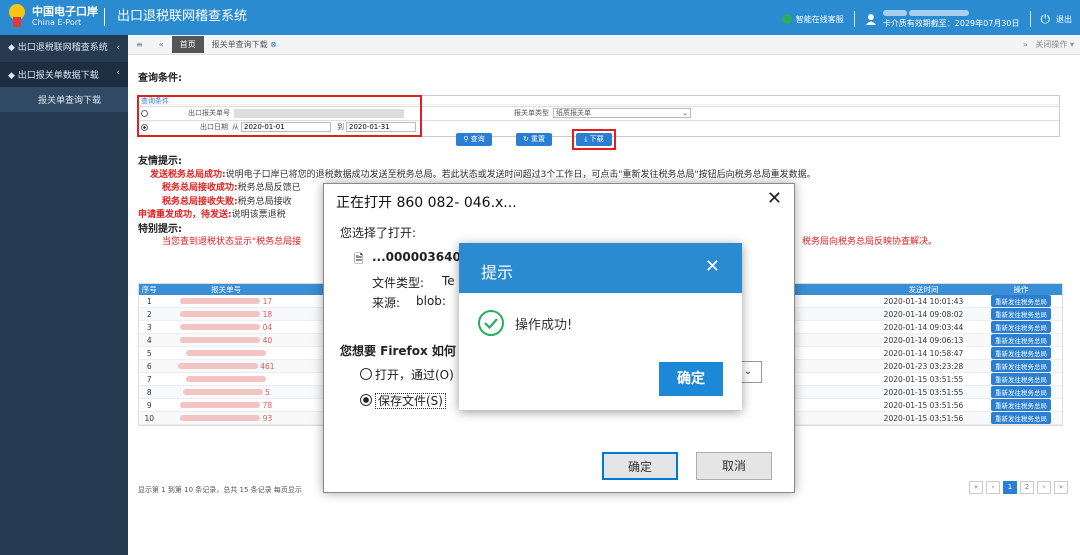 The height and width of the screenshot is (555, 1080). What do you see at coordinates (386, 303) in the screenshot?
I see `source-label: 来源:` at bounding box center [386, 303].